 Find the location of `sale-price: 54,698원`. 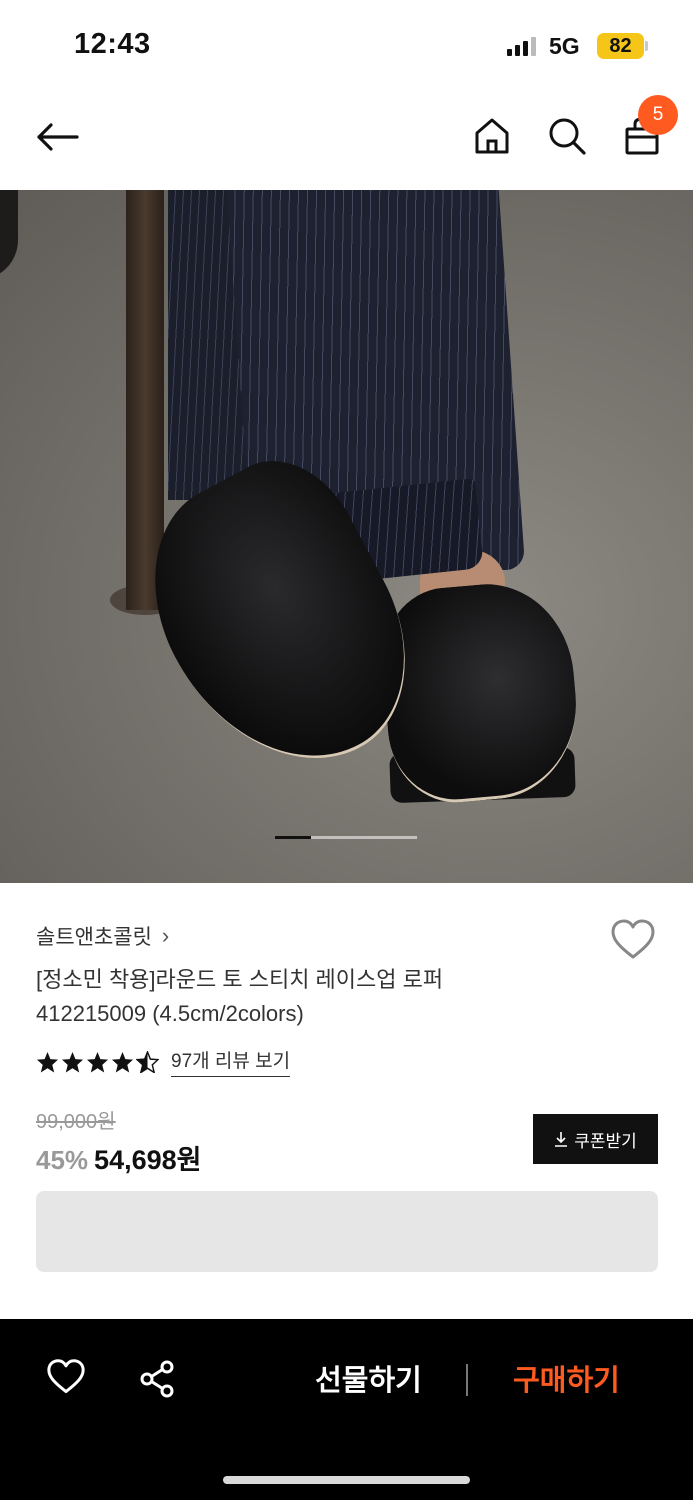

sale-price: 54,698원 is located at coordinates (148, 1160).